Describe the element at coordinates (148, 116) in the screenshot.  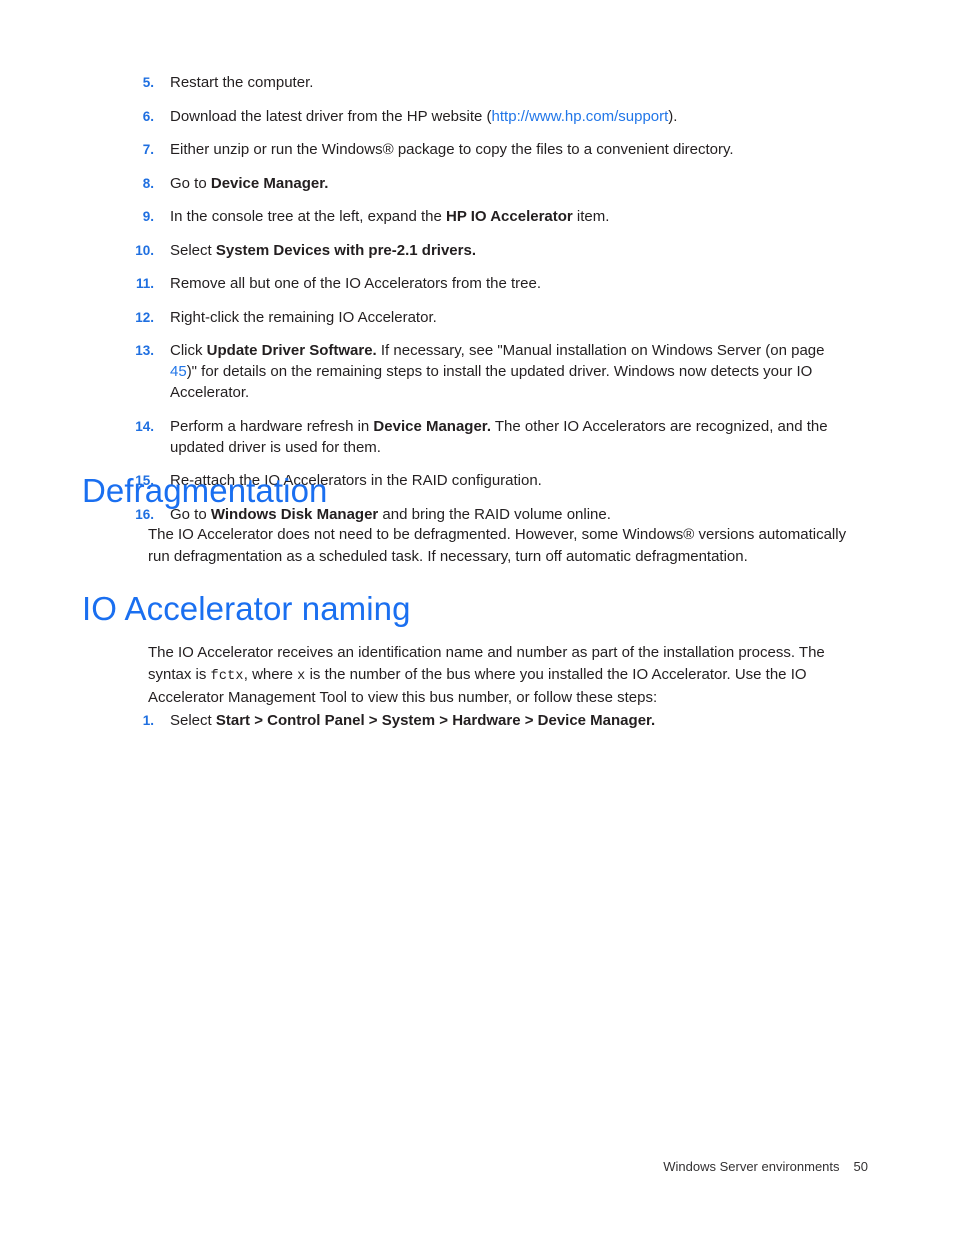
I see `list-item-number: 6.` at that location.